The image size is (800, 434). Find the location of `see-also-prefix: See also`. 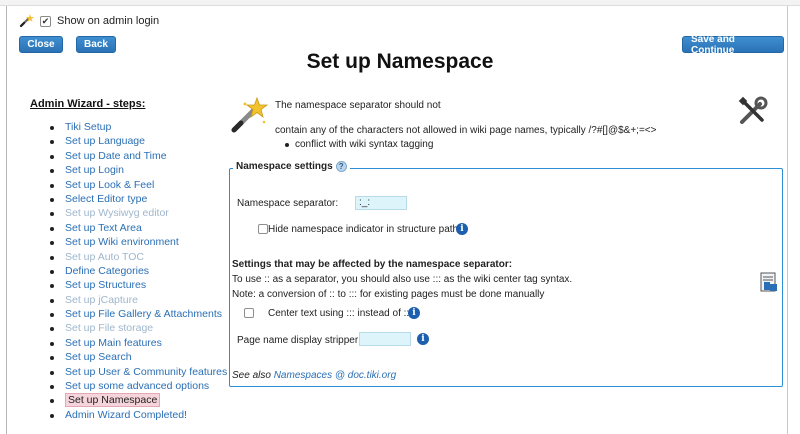

see-also-prefix: See also is located at coordinates (253, 375).